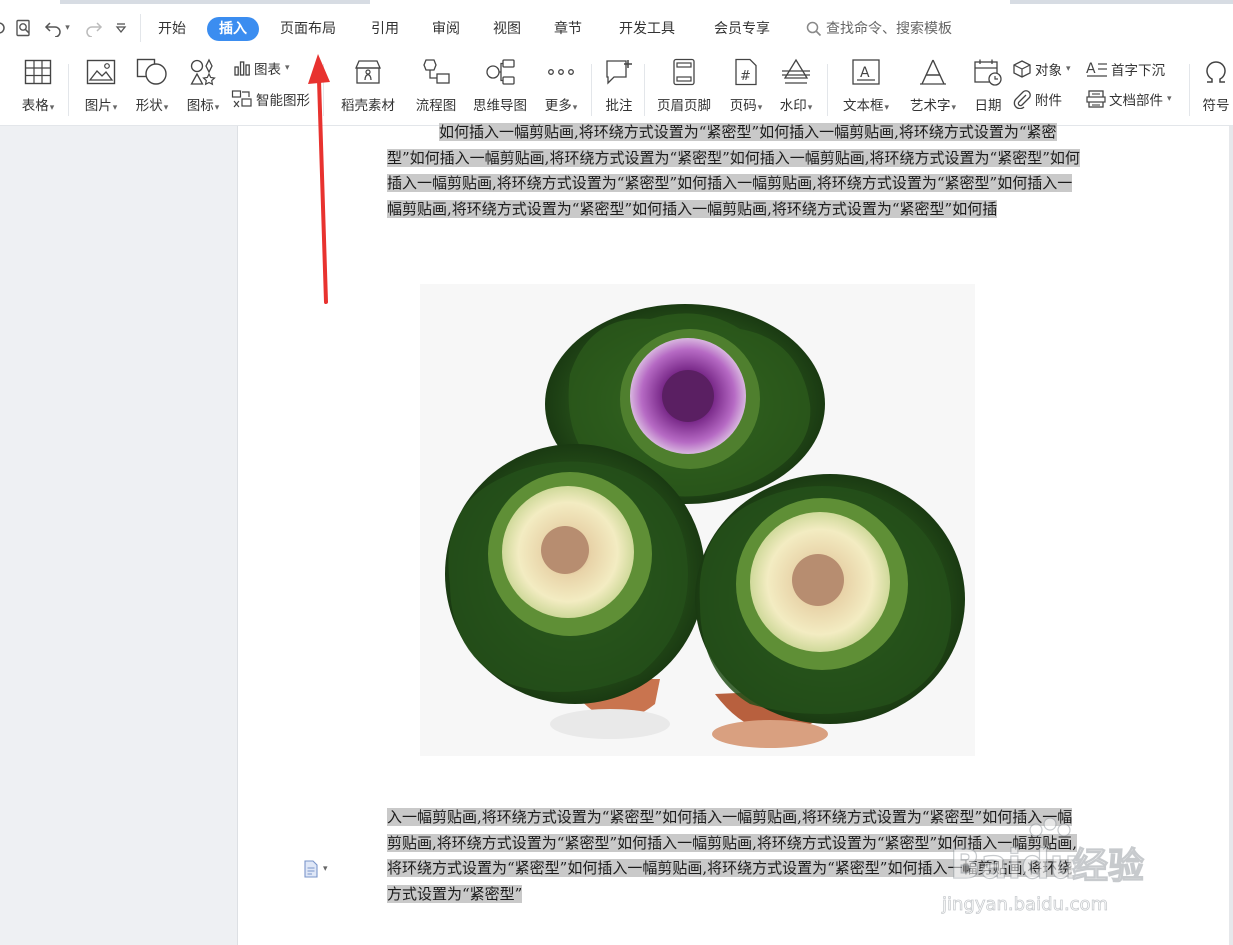 Image resolution: width=1233 pixels, height=945 pixels. I want to click on insert-textbox-button: A 文本框▾, so click(866, 90).